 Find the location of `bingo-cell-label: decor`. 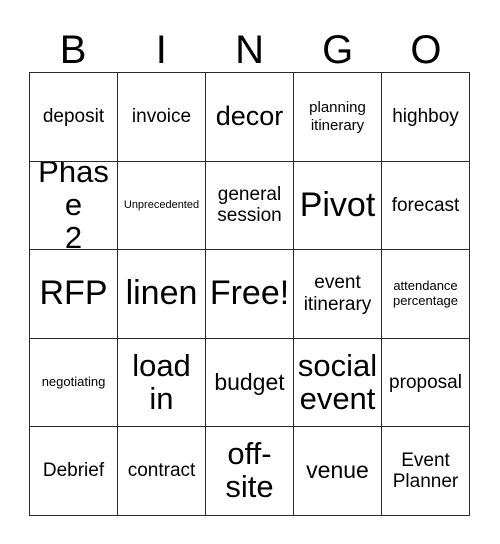

bingo-cell-label: decor is located at coordinates (249, 116).